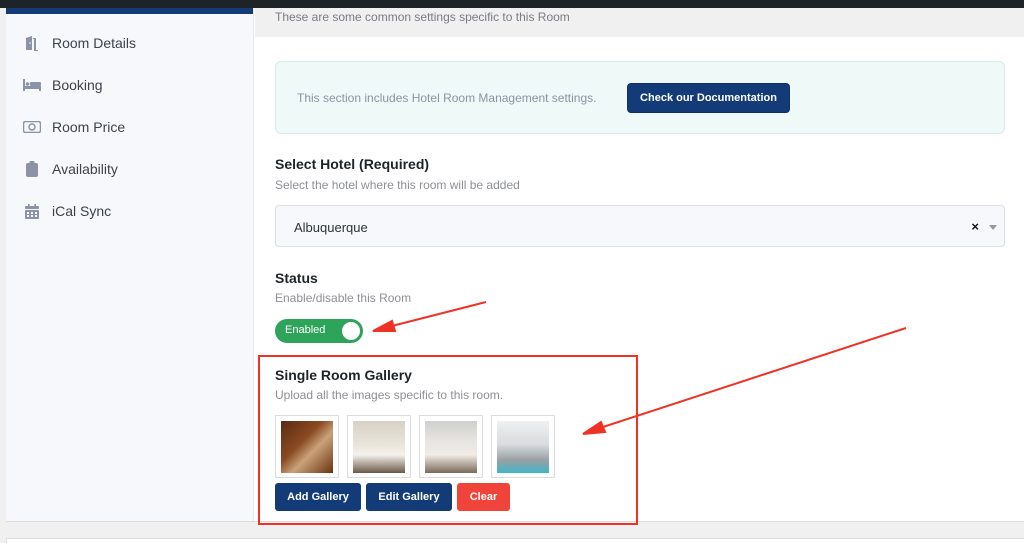  I want to click on hotel-select: Albuquerque ×, so click(640, 226).